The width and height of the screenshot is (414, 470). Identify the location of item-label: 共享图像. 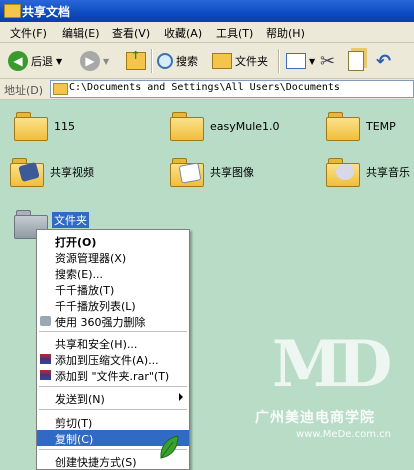
(232, 172).